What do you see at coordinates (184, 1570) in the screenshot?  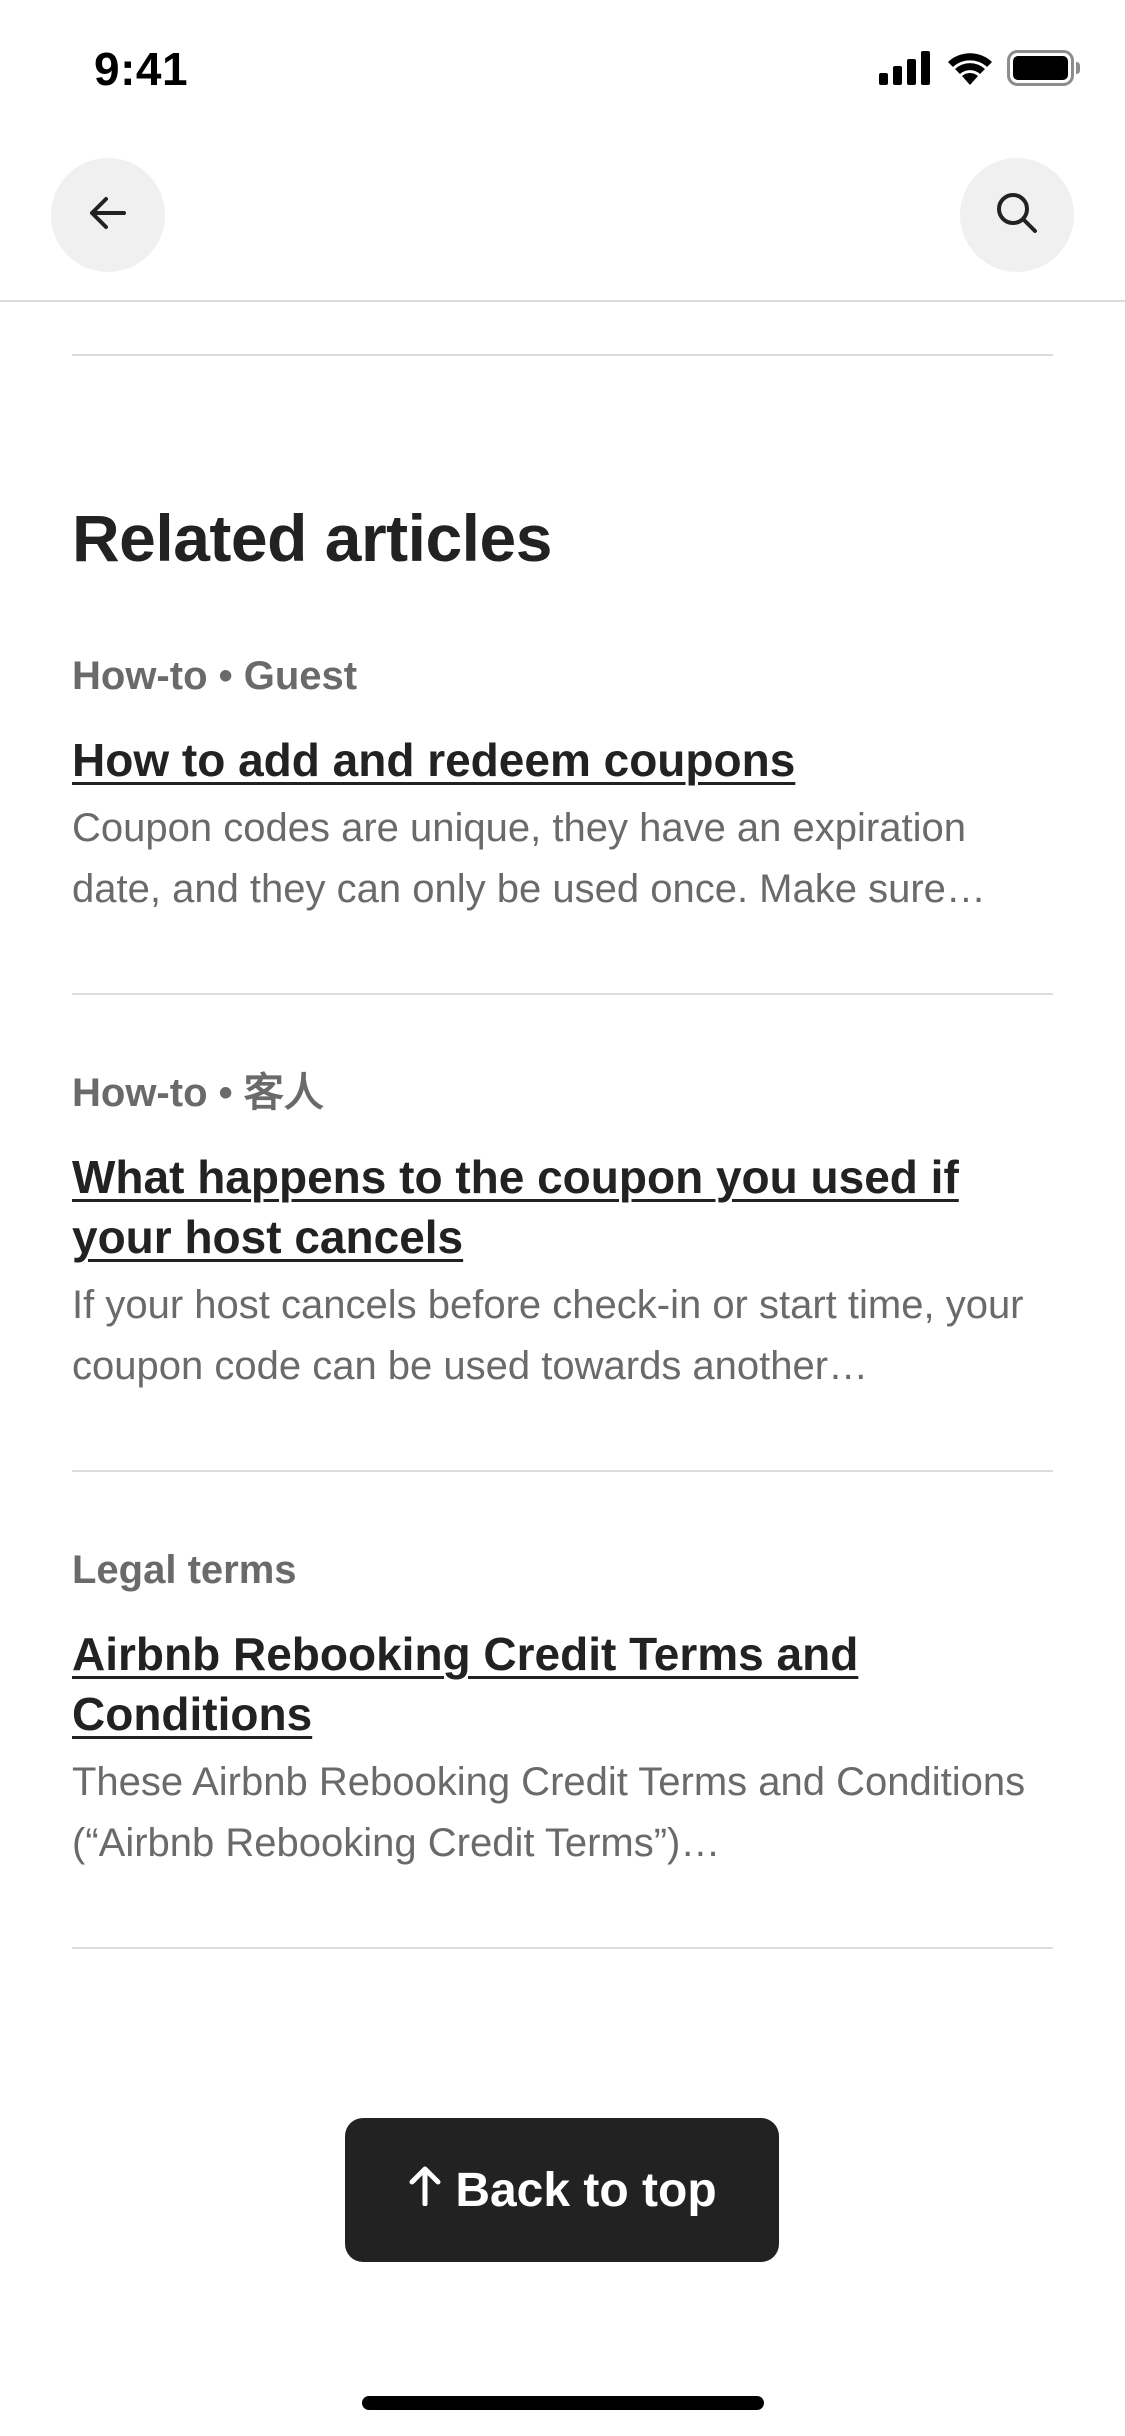 I see `article-meta: Legal terms` at bounding box center [184, 1570].